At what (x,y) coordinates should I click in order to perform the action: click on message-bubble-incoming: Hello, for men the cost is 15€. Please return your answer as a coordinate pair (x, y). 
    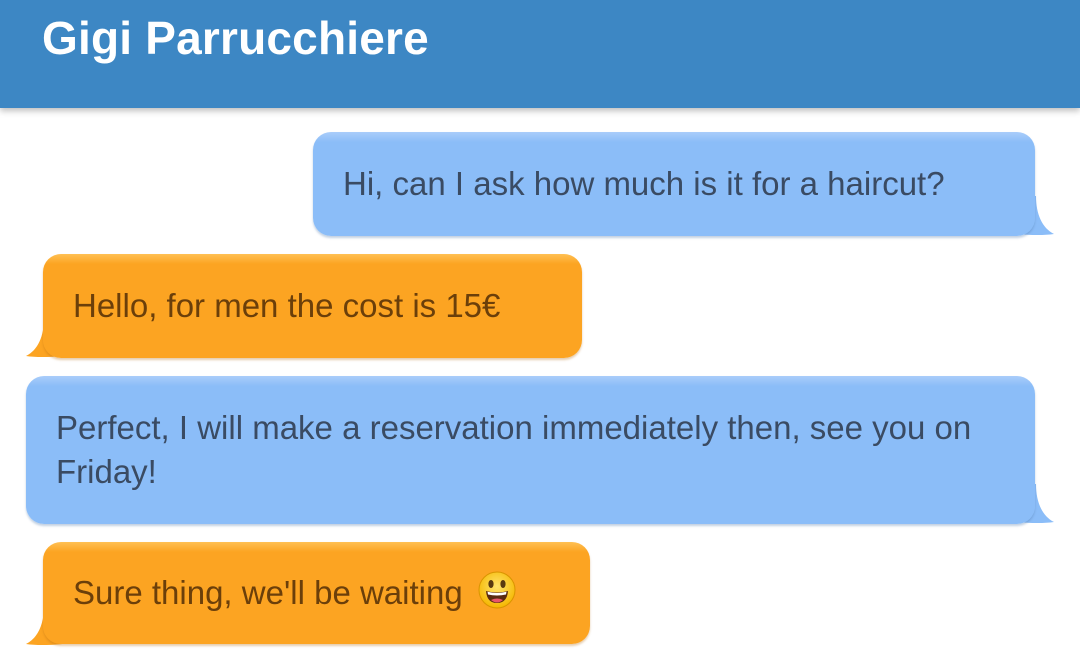
    Looking at the image, I should click on (312, 306).